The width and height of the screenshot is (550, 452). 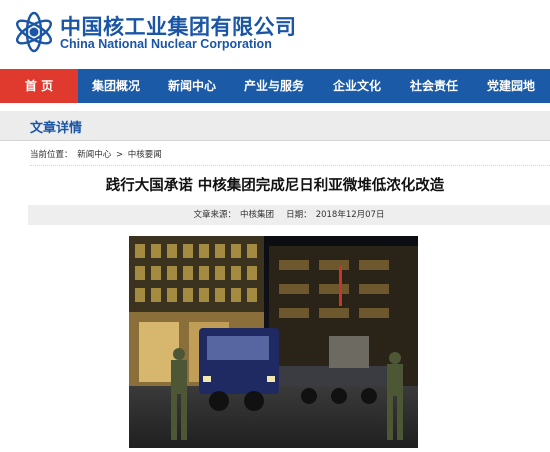 I want to click on breadcrumb-link-cnnc-news: 中核要闻, so click(x=145, y=155).